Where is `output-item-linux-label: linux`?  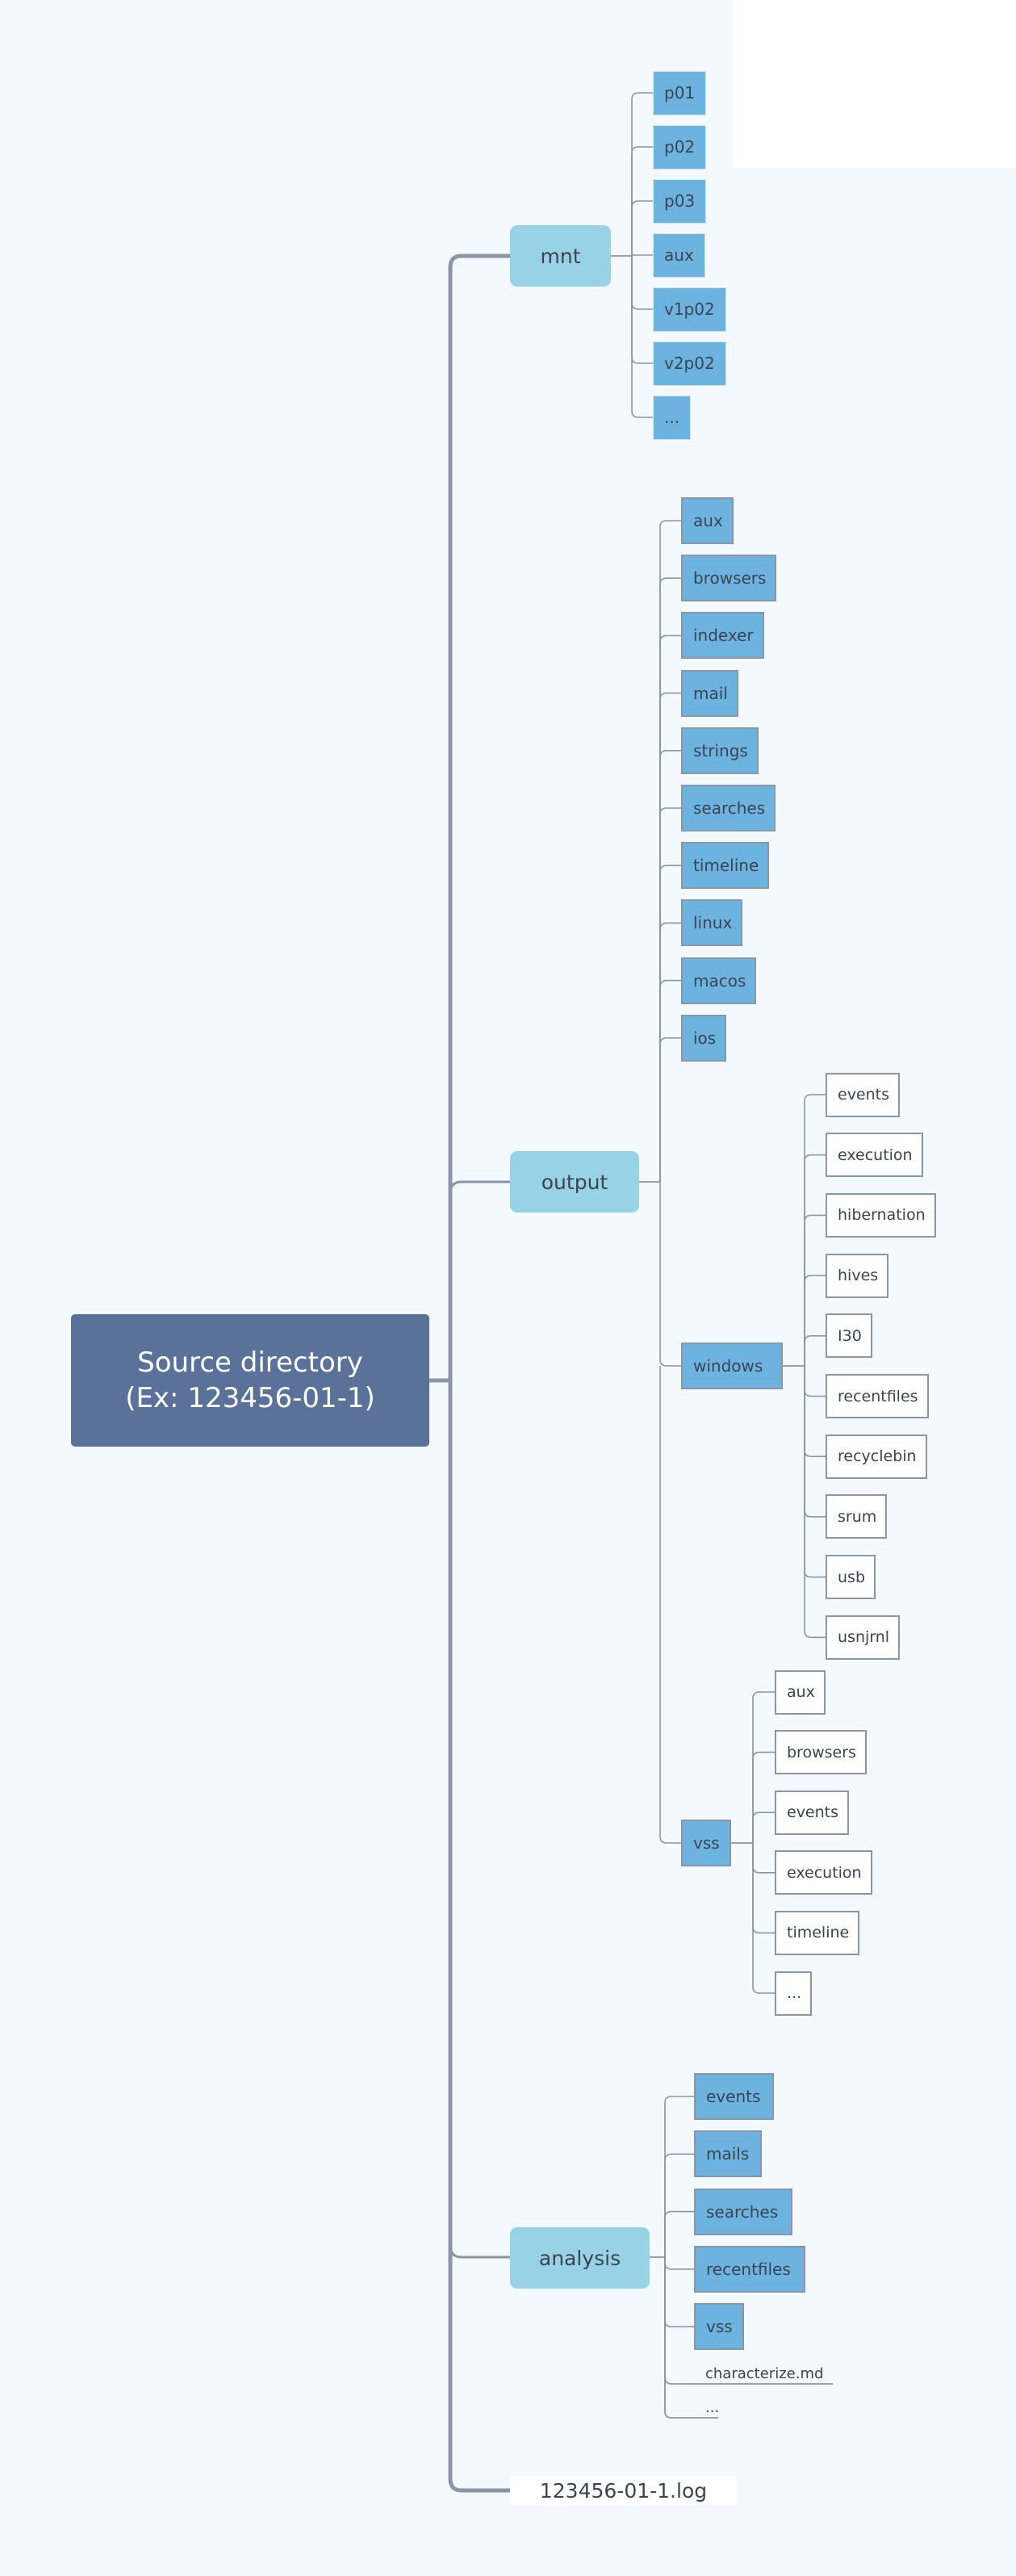 output-item-linux-label: linux is located at coordinates (713, 923).